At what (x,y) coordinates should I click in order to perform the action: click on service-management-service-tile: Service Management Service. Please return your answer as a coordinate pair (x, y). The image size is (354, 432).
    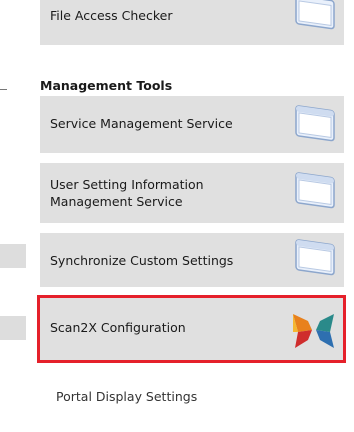
    Looking at the image, I should click on (192, 124).